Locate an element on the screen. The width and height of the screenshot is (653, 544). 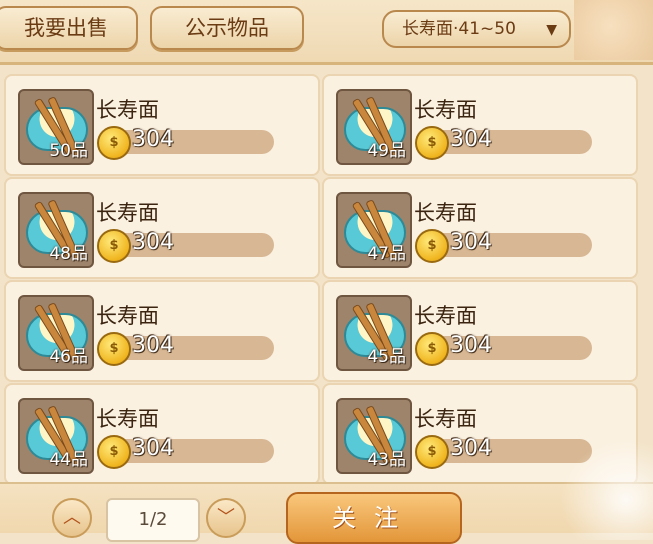
follow-button: 关注 is located at coordinates (374, 518).